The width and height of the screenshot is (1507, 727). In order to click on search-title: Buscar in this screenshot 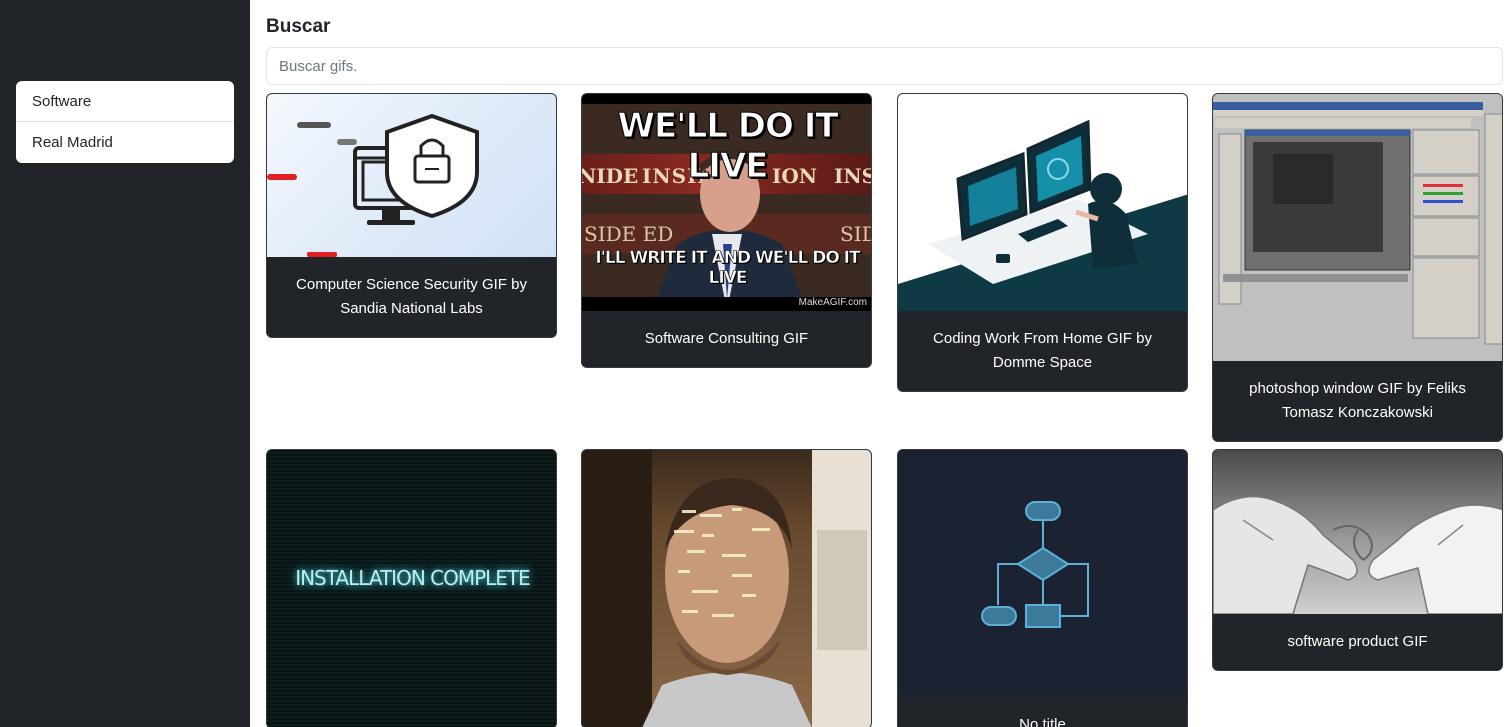, I will do `click(298, 26)`.